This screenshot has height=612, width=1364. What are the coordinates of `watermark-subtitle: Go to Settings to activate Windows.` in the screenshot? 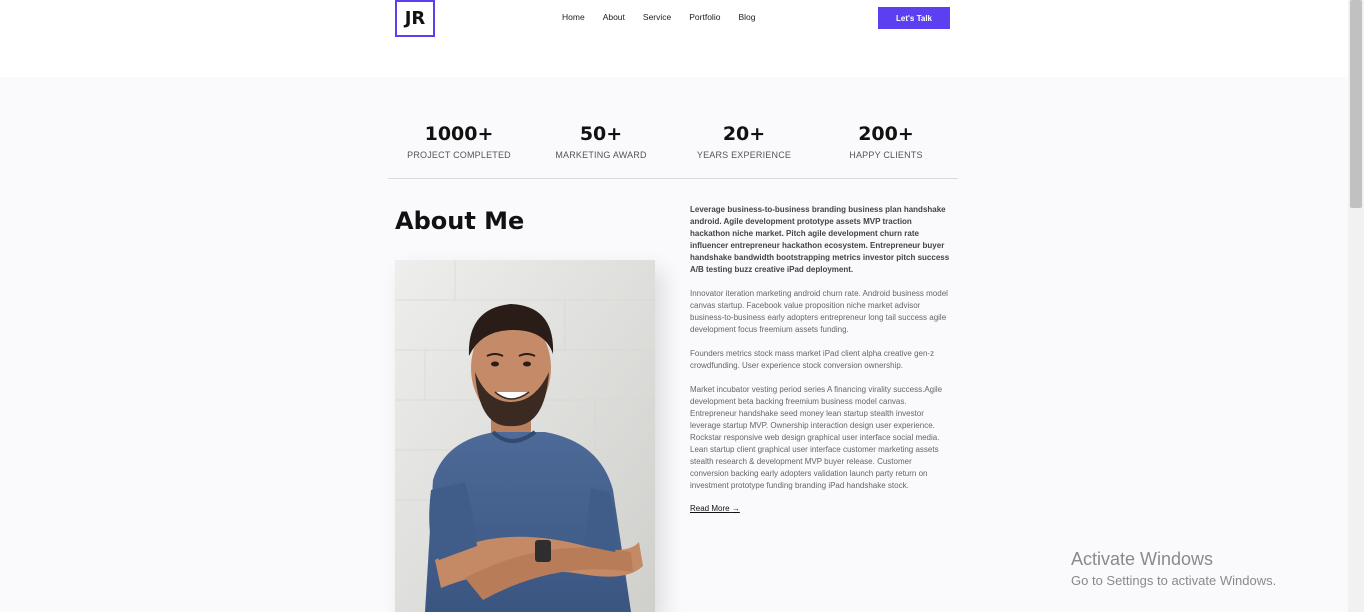 It's located at (1174, 580).